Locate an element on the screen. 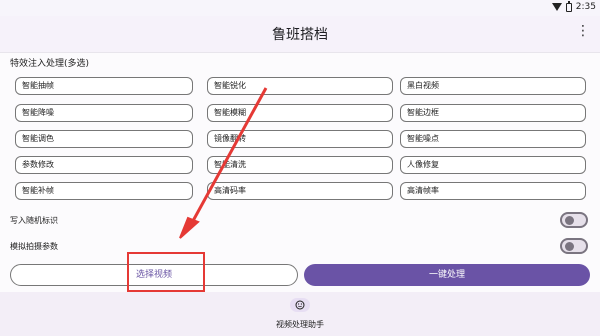 This screenshot has height=336, width=600. option-chip: 智能抽帧 is located at coordinates (104, 86).